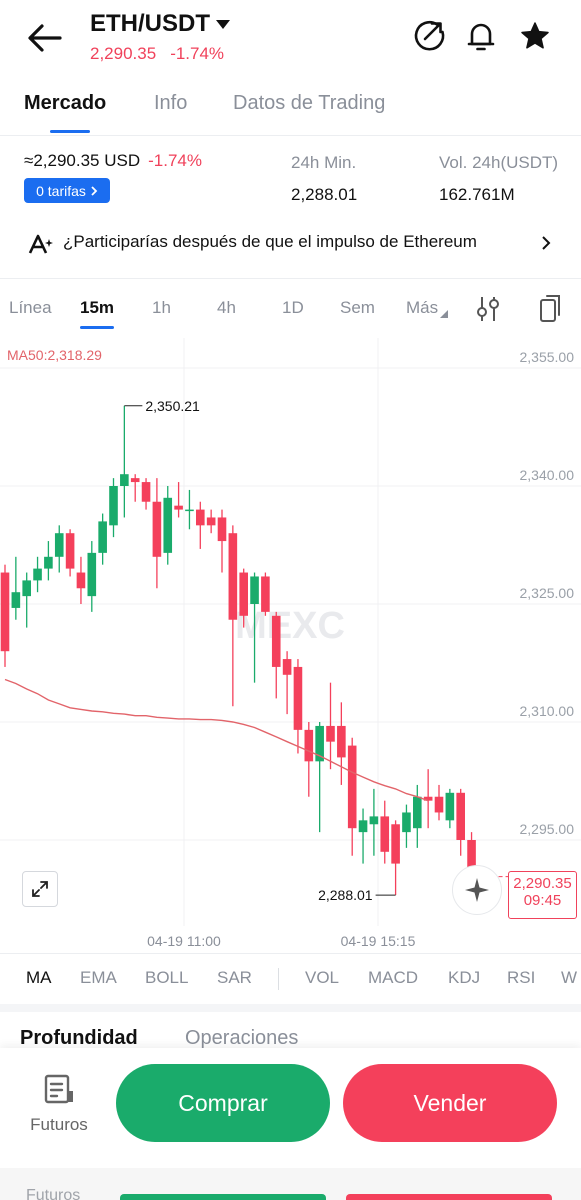 The image size is (581, 1200). I want to click on interval-sem: Sem, so click(357, 308).